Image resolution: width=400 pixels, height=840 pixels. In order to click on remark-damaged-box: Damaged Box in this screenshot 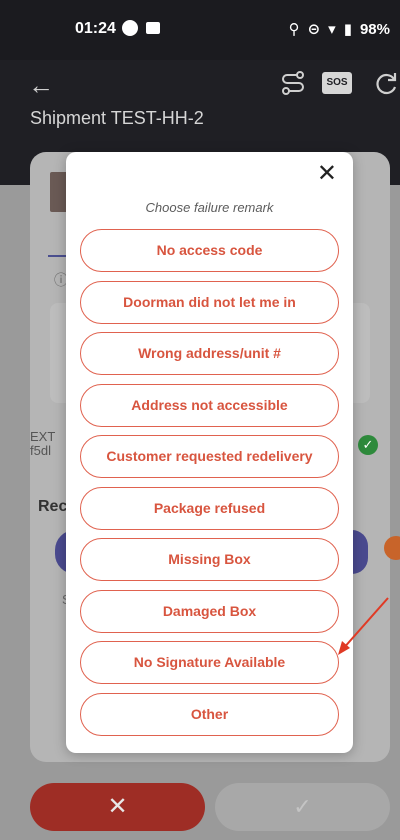, I will do `click(209, 611)`.